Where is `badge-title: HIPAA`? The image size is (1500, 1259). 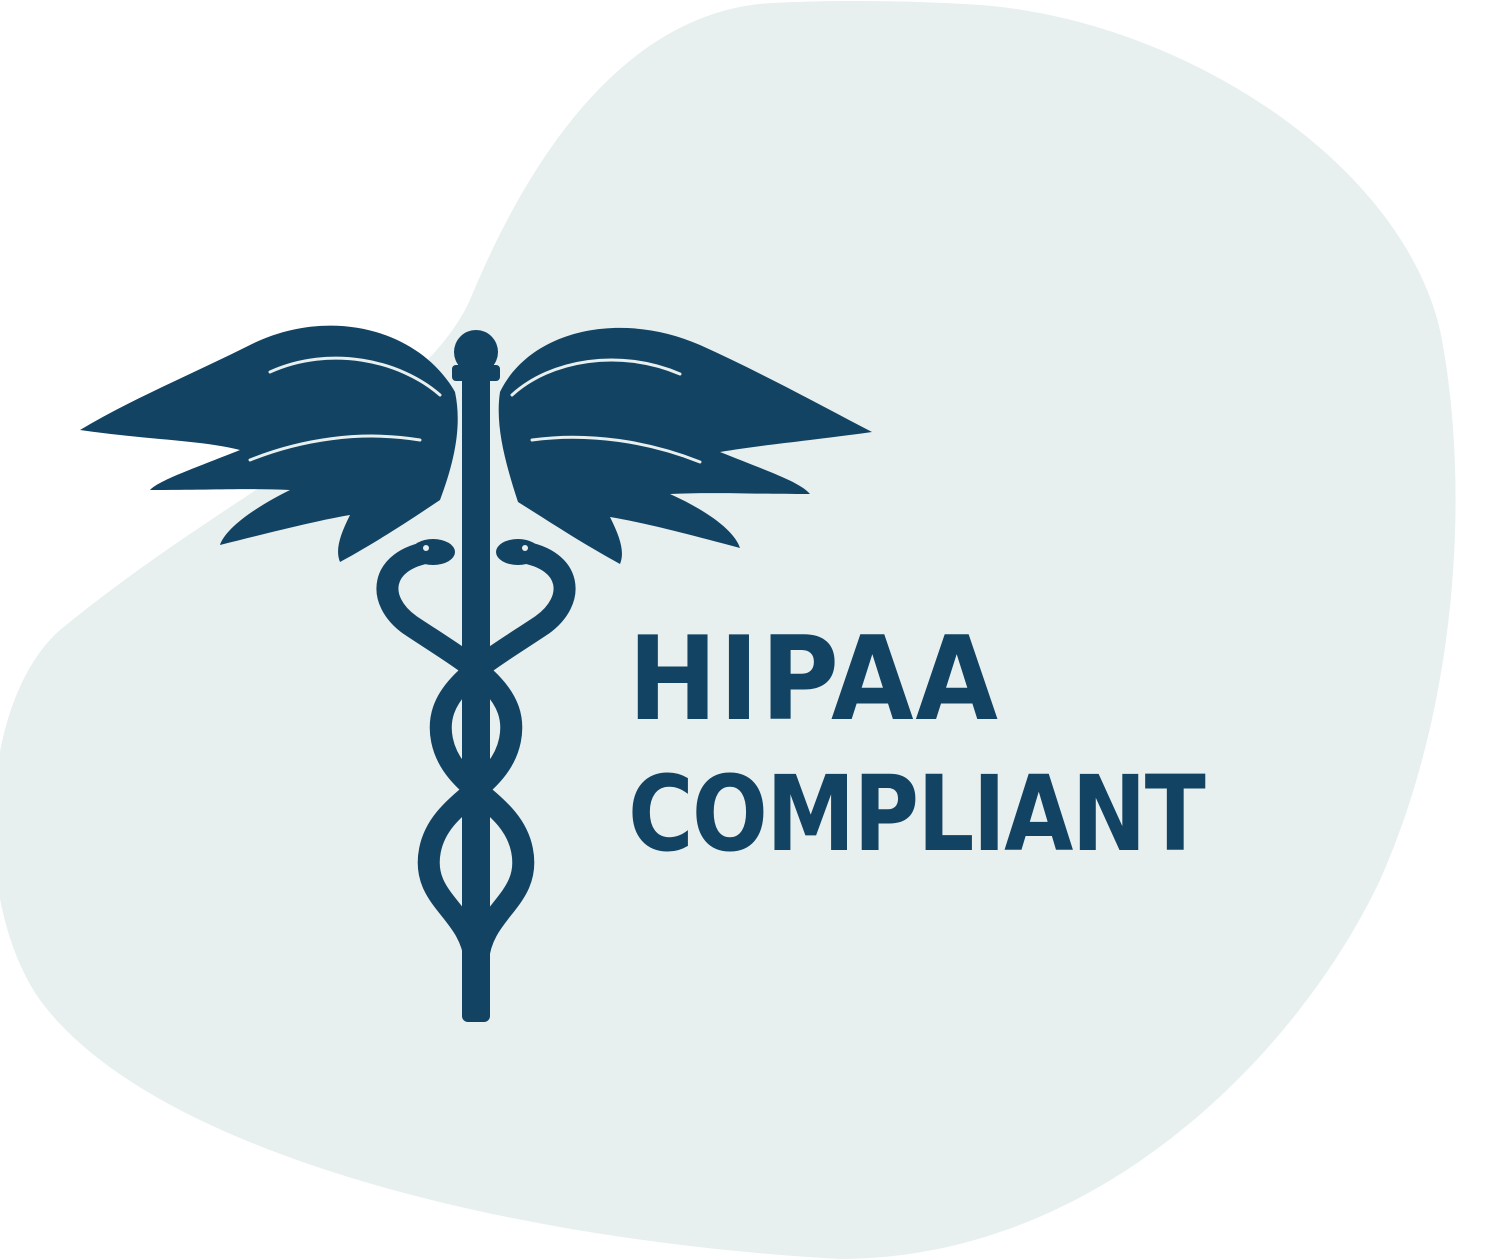 badge-title: HIPAA is located at coordinates (814, 679).